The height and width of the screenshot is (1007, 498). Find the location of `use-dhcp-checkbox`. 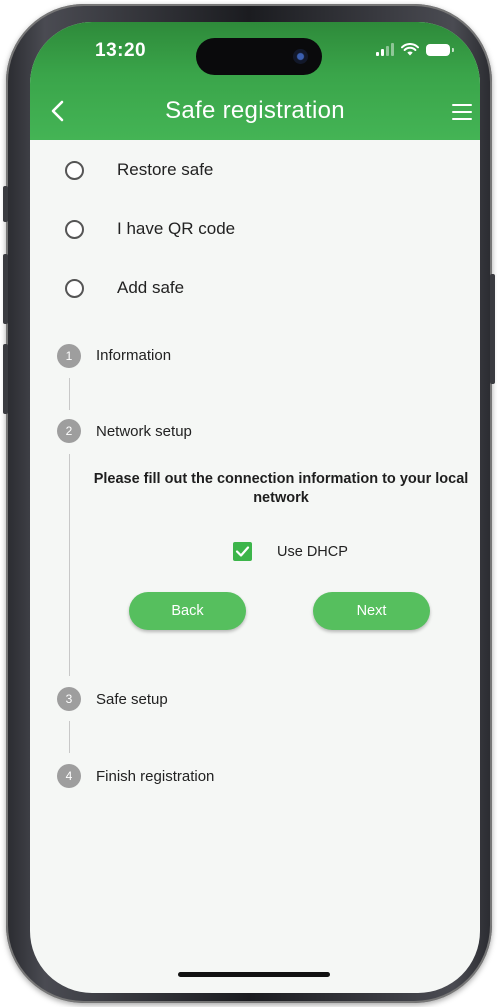

use-dhcp-checkbox is located at coordinates (242, 551).